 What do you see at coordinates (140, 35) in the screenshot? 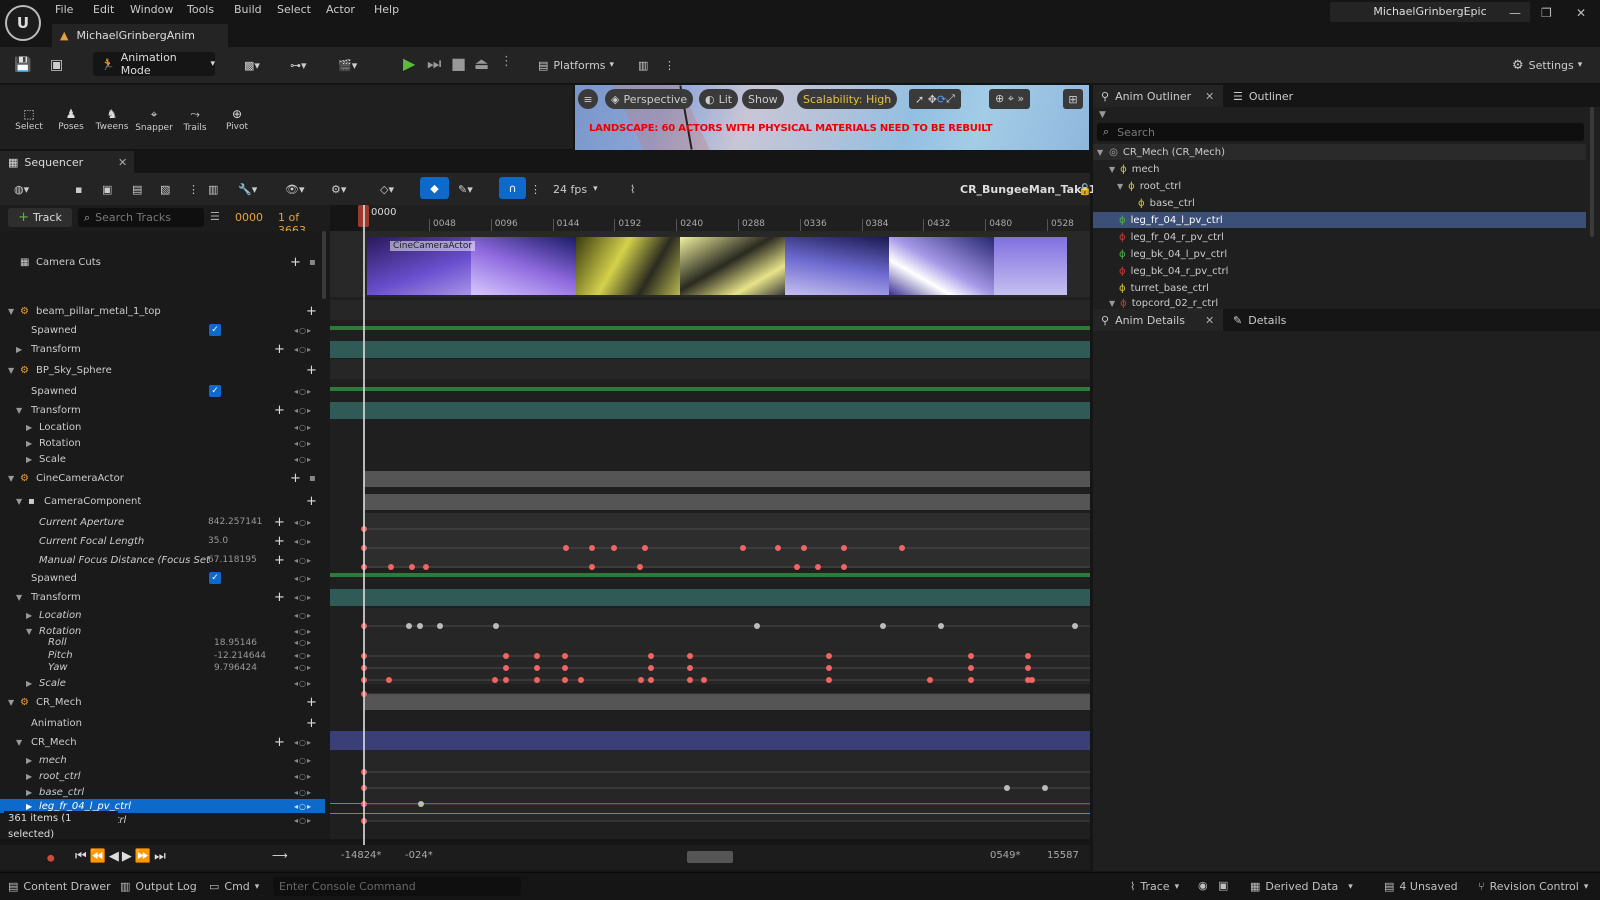
I see `project-tab: ▲ MichaelGrinbergAnim` at bounding box center [140, 35].